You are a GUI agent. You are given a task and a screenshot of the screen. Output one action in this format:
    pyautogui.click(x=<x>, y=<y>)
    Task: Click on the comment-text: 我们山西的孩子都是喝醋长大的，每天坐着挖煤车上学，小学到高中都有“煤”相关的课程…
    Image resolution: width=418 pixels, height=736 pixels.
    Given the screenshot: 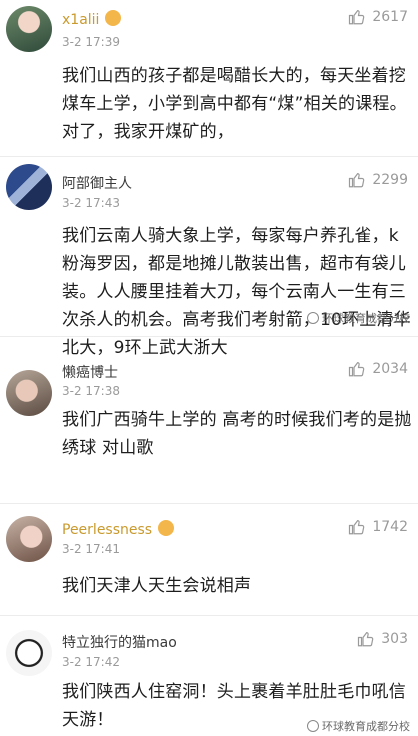 What is the action you would take?
    pyautogui.click(x=234, y=104)
    